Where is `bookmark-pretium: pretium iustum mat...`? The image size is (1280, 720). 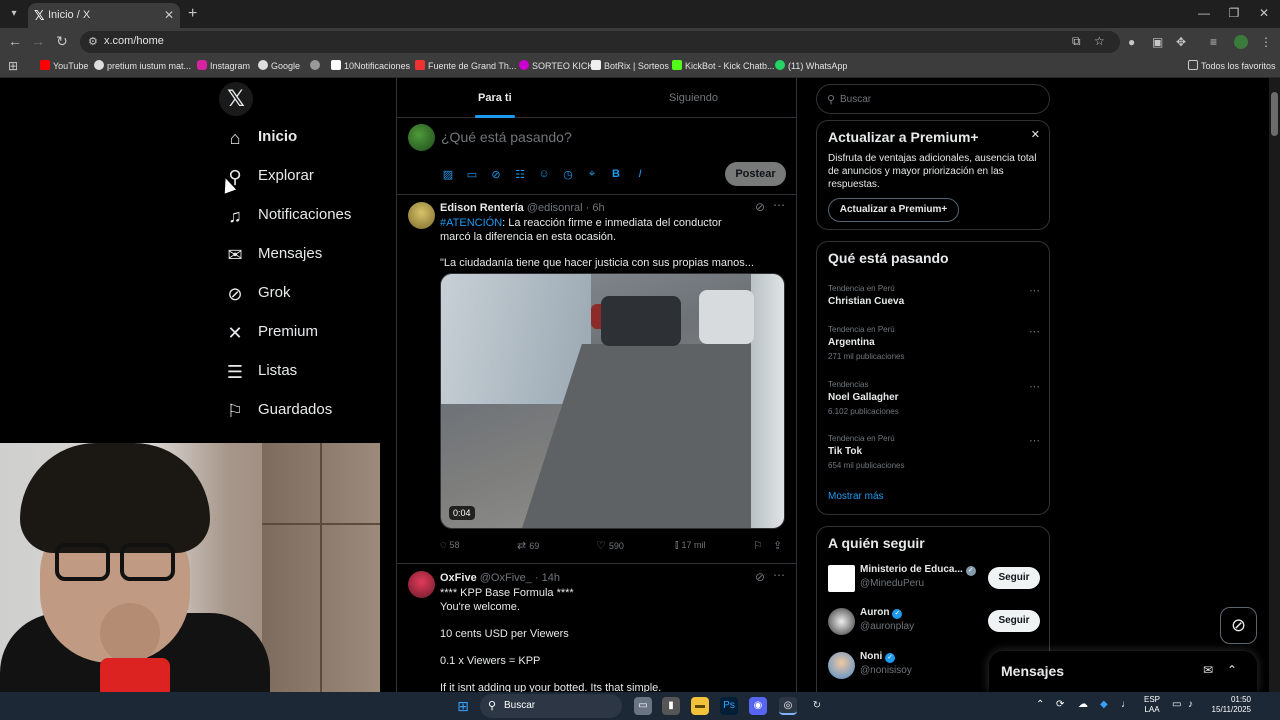
bookmark-pretium: pretium iustum mat... is located at coordinates (142, 65).